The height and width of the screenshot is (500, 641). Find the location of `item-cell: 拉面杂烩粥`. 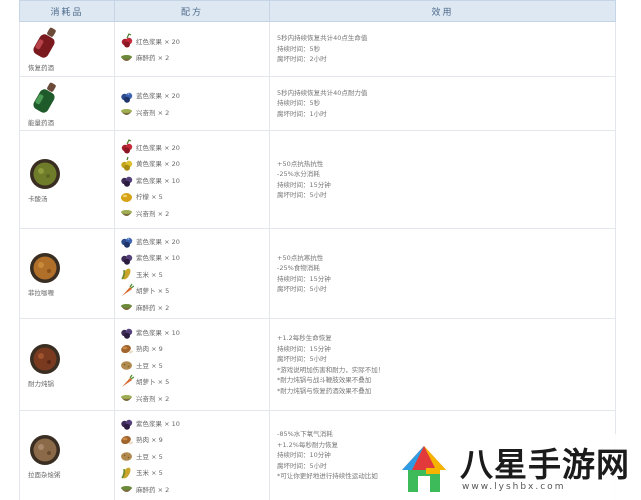

item-cell: 拉面杂烩粥 is located at coordinates (67, 455).